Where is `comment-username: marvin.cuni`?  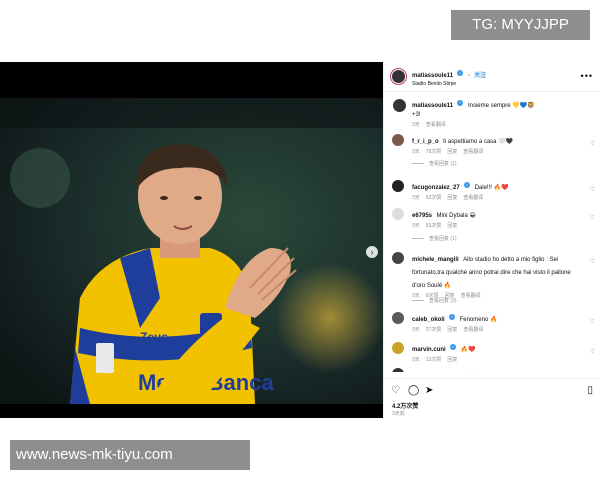 comment-username: marvin.cuni is located at coordinates (429, 350).